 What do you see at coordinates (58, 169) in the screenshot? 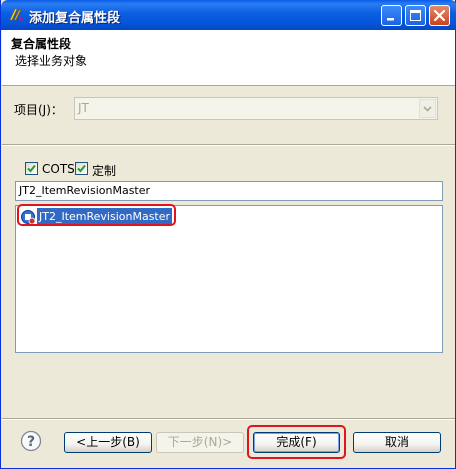
I see `cots-label: COTS` at bounding box center [58, 169].